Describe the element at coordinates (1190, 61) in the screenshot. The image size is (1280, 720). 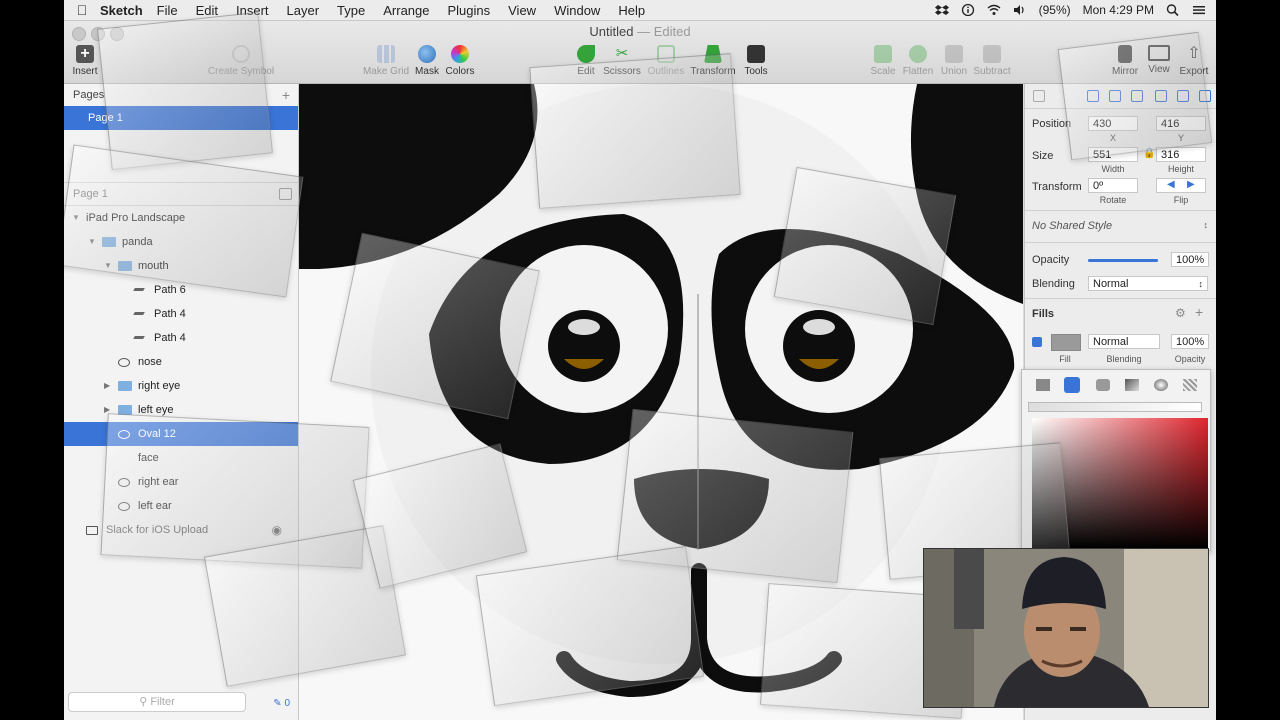
I see `export-button: ⇧ Export` at that location.